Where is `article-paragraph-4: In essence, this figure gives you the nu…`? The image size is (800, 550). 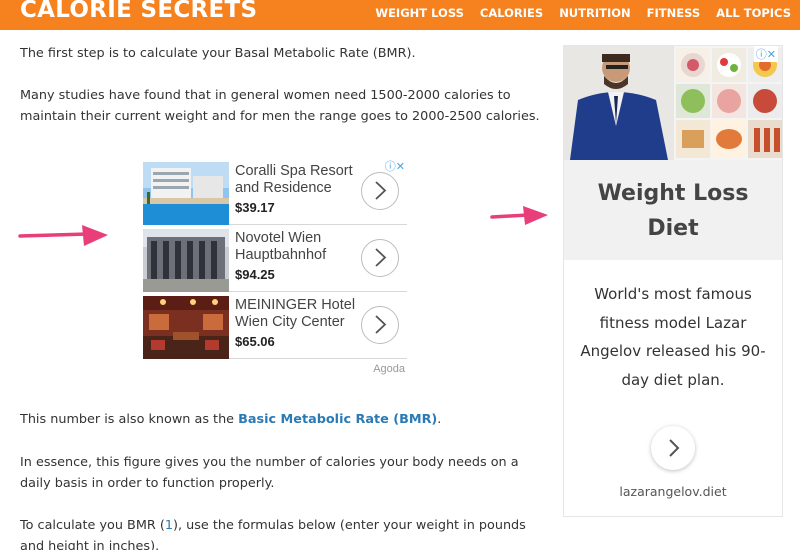 article-paragraph-4: In essence, this figure gives you the nu… is located at coordinates (269, 473).